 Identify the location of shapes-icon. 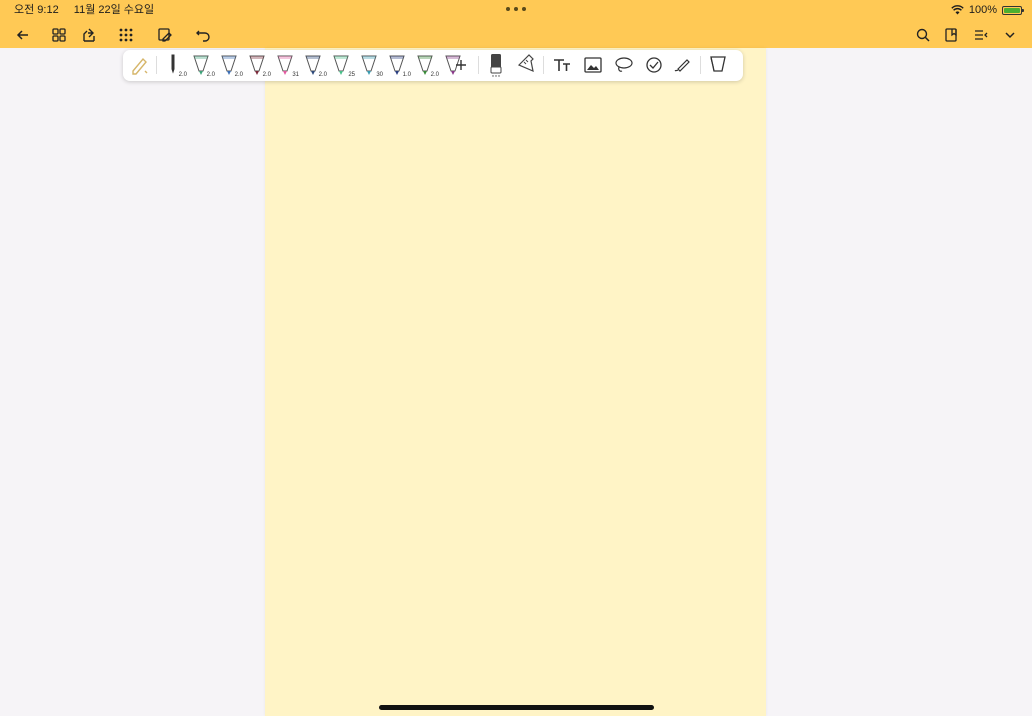
(654, 65).